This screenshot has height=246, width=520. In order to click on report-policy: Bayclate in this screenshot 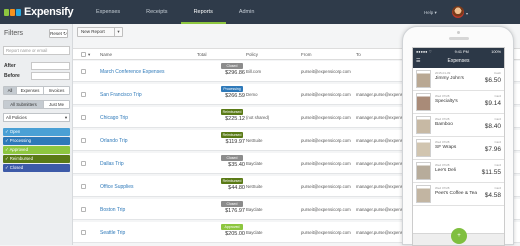, I will do `click(254, 209)`.